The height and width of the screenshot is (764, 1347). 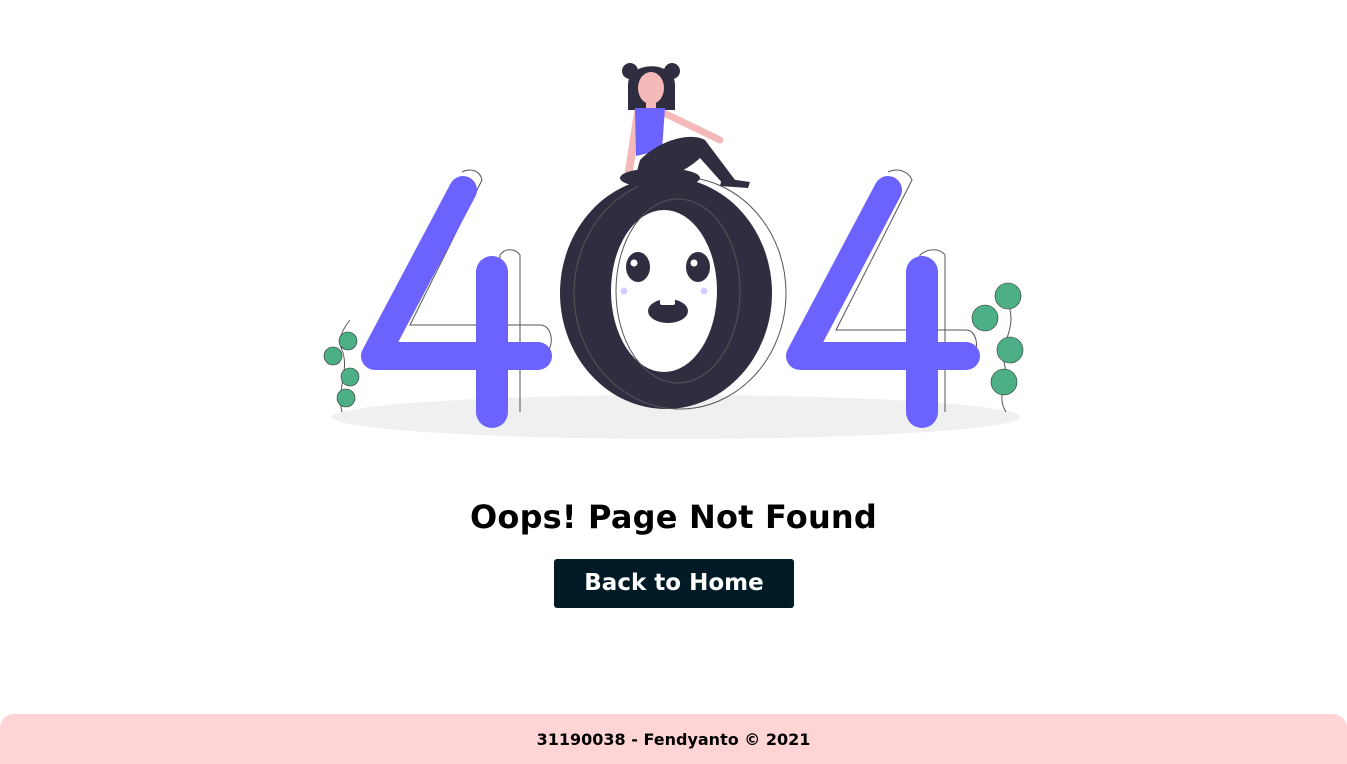 I want to click on left-plant-icon, so click(x=341, y=366).